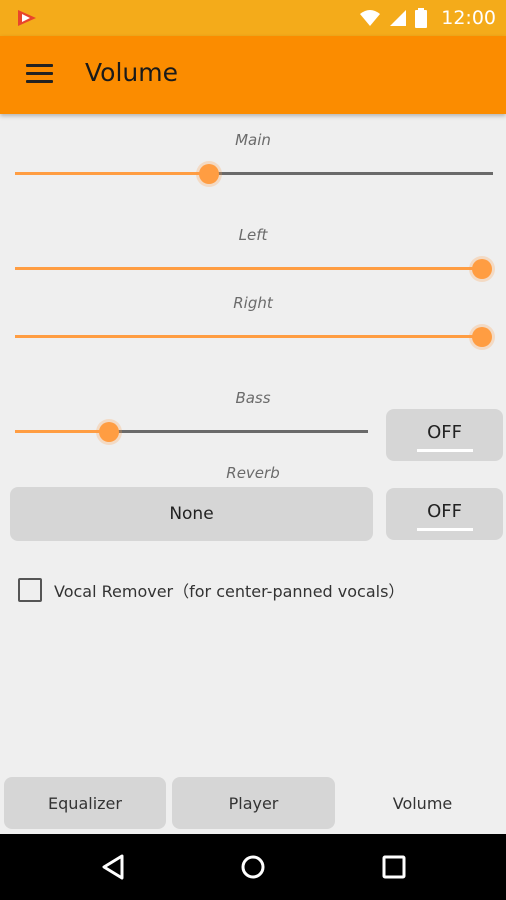 This screenshot has width=506, height=900. I want to click on tab-volume: Volume, so click(422, 803).